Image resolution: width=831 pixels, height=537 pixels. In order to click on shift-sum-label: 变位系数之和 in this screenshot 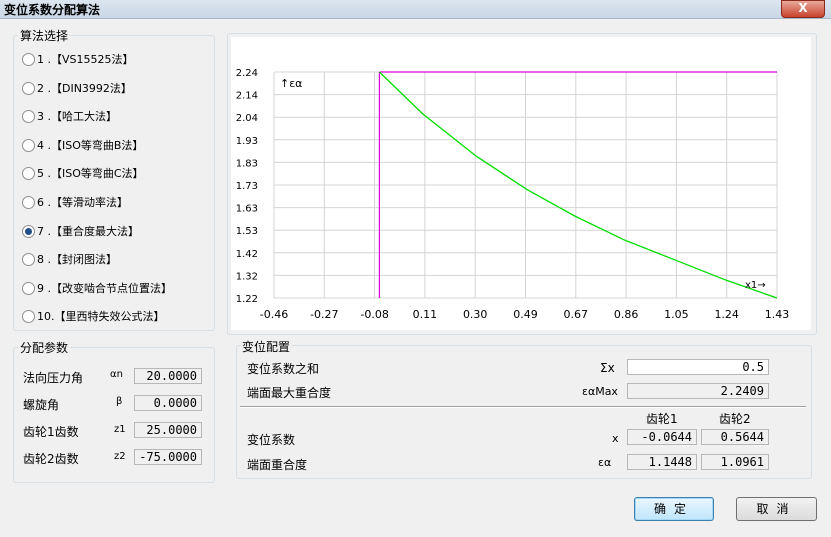, I will do `click(283, 369)`.